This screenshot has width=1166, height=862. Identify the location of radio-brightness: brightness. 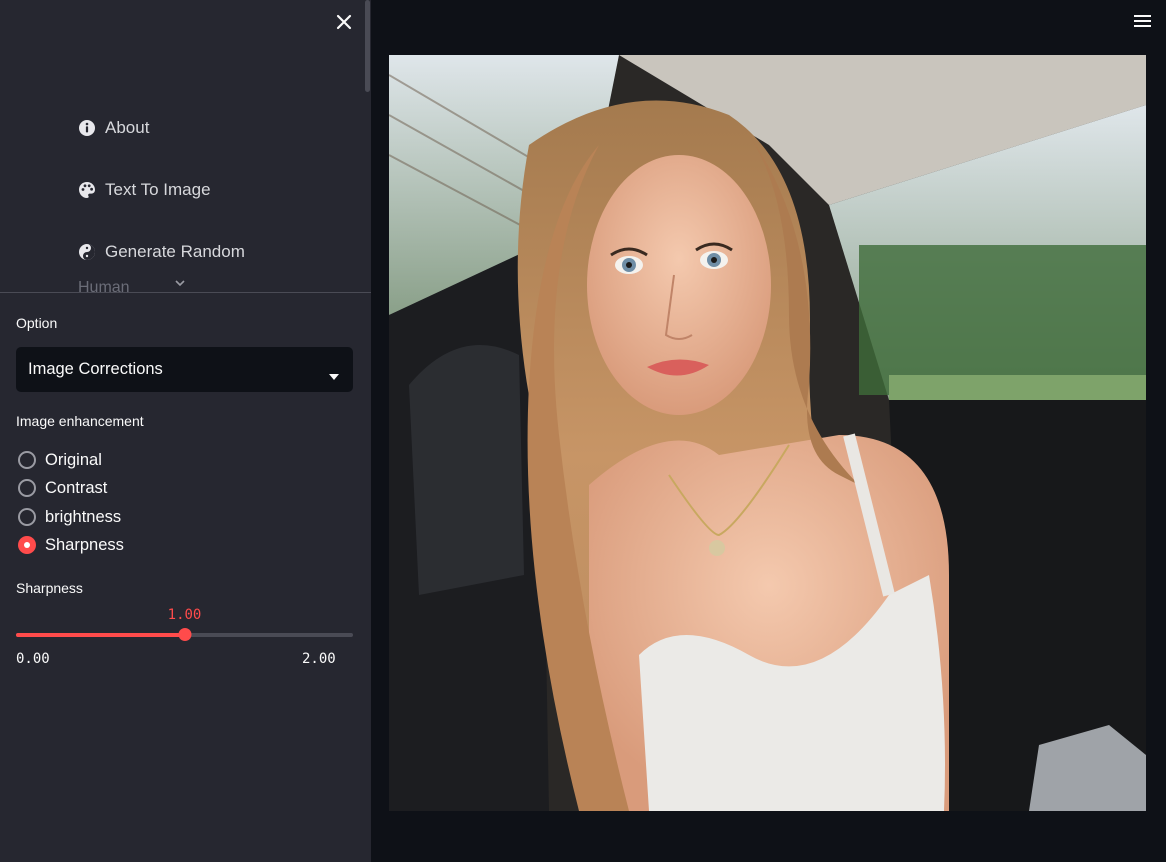
(69, 517).